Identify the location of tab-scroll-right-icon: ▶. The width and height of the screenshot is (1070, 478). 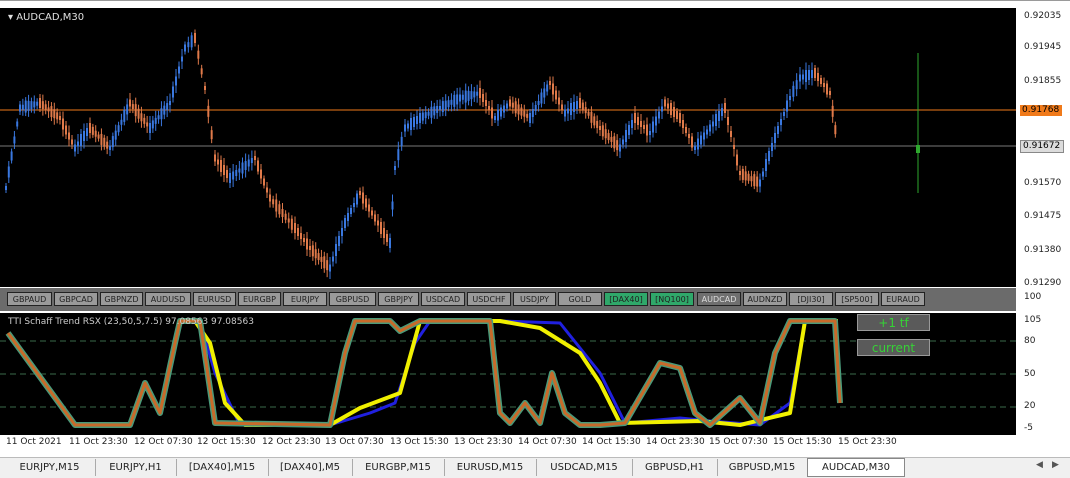
(1055, 465).